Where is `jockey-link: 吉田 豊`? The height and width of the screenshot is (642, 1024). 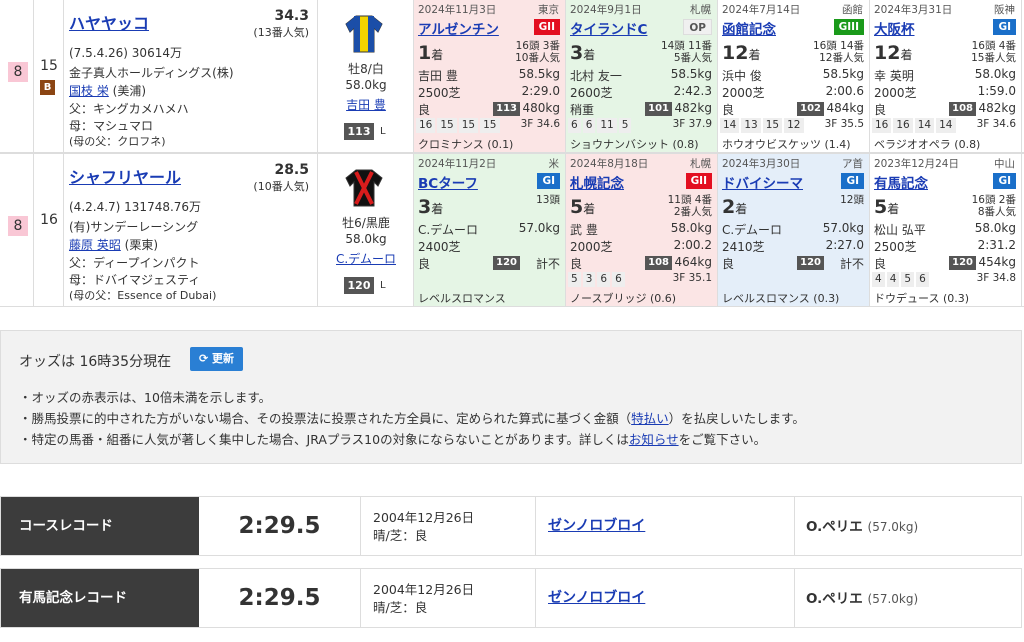
jockey-link: 吉田 豊 is located at coordinates (366, 105).